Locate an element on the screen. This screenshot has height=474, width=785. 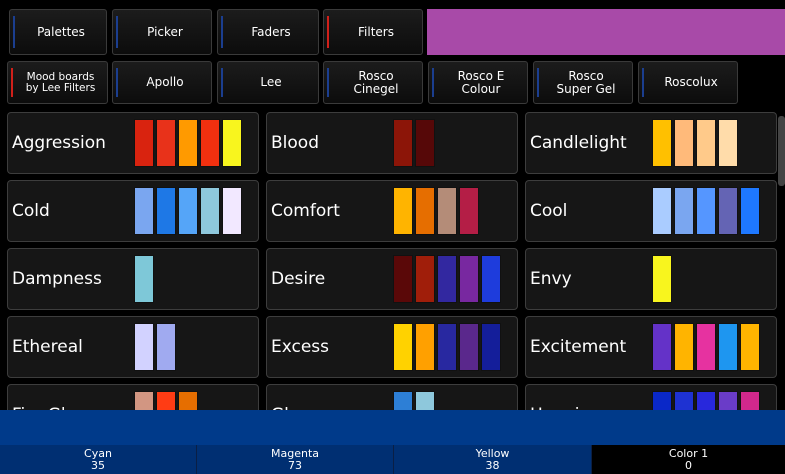
mood-cell-cool: Cool is located at coordinates (651, 211).